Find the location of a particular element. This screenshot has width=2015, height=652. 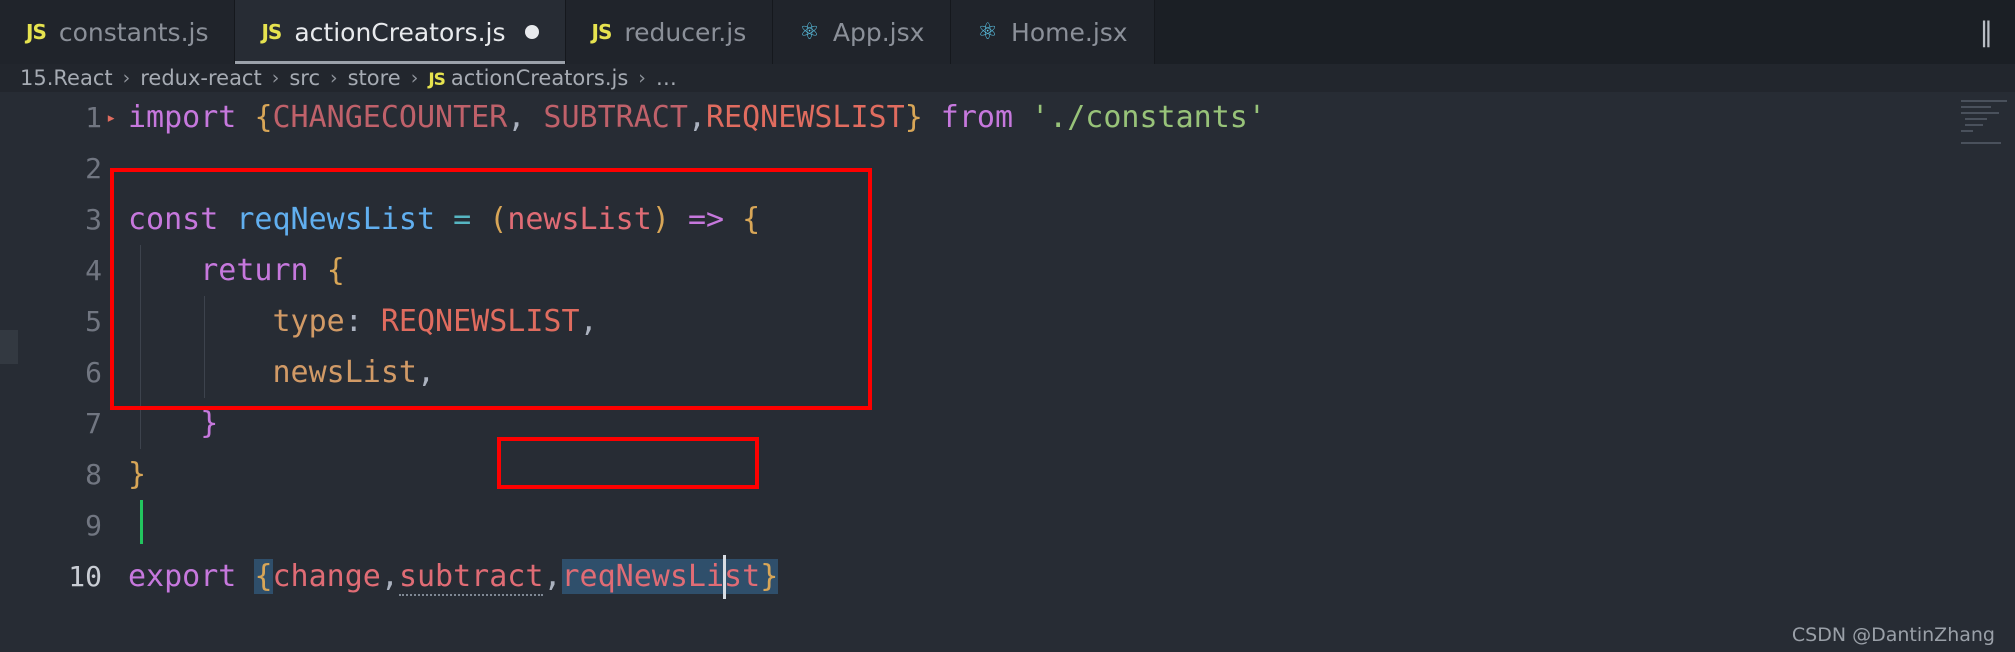

code-line-3: 3 const reqNewsList = (newsList) => { is located at coordinates (1007, 219).